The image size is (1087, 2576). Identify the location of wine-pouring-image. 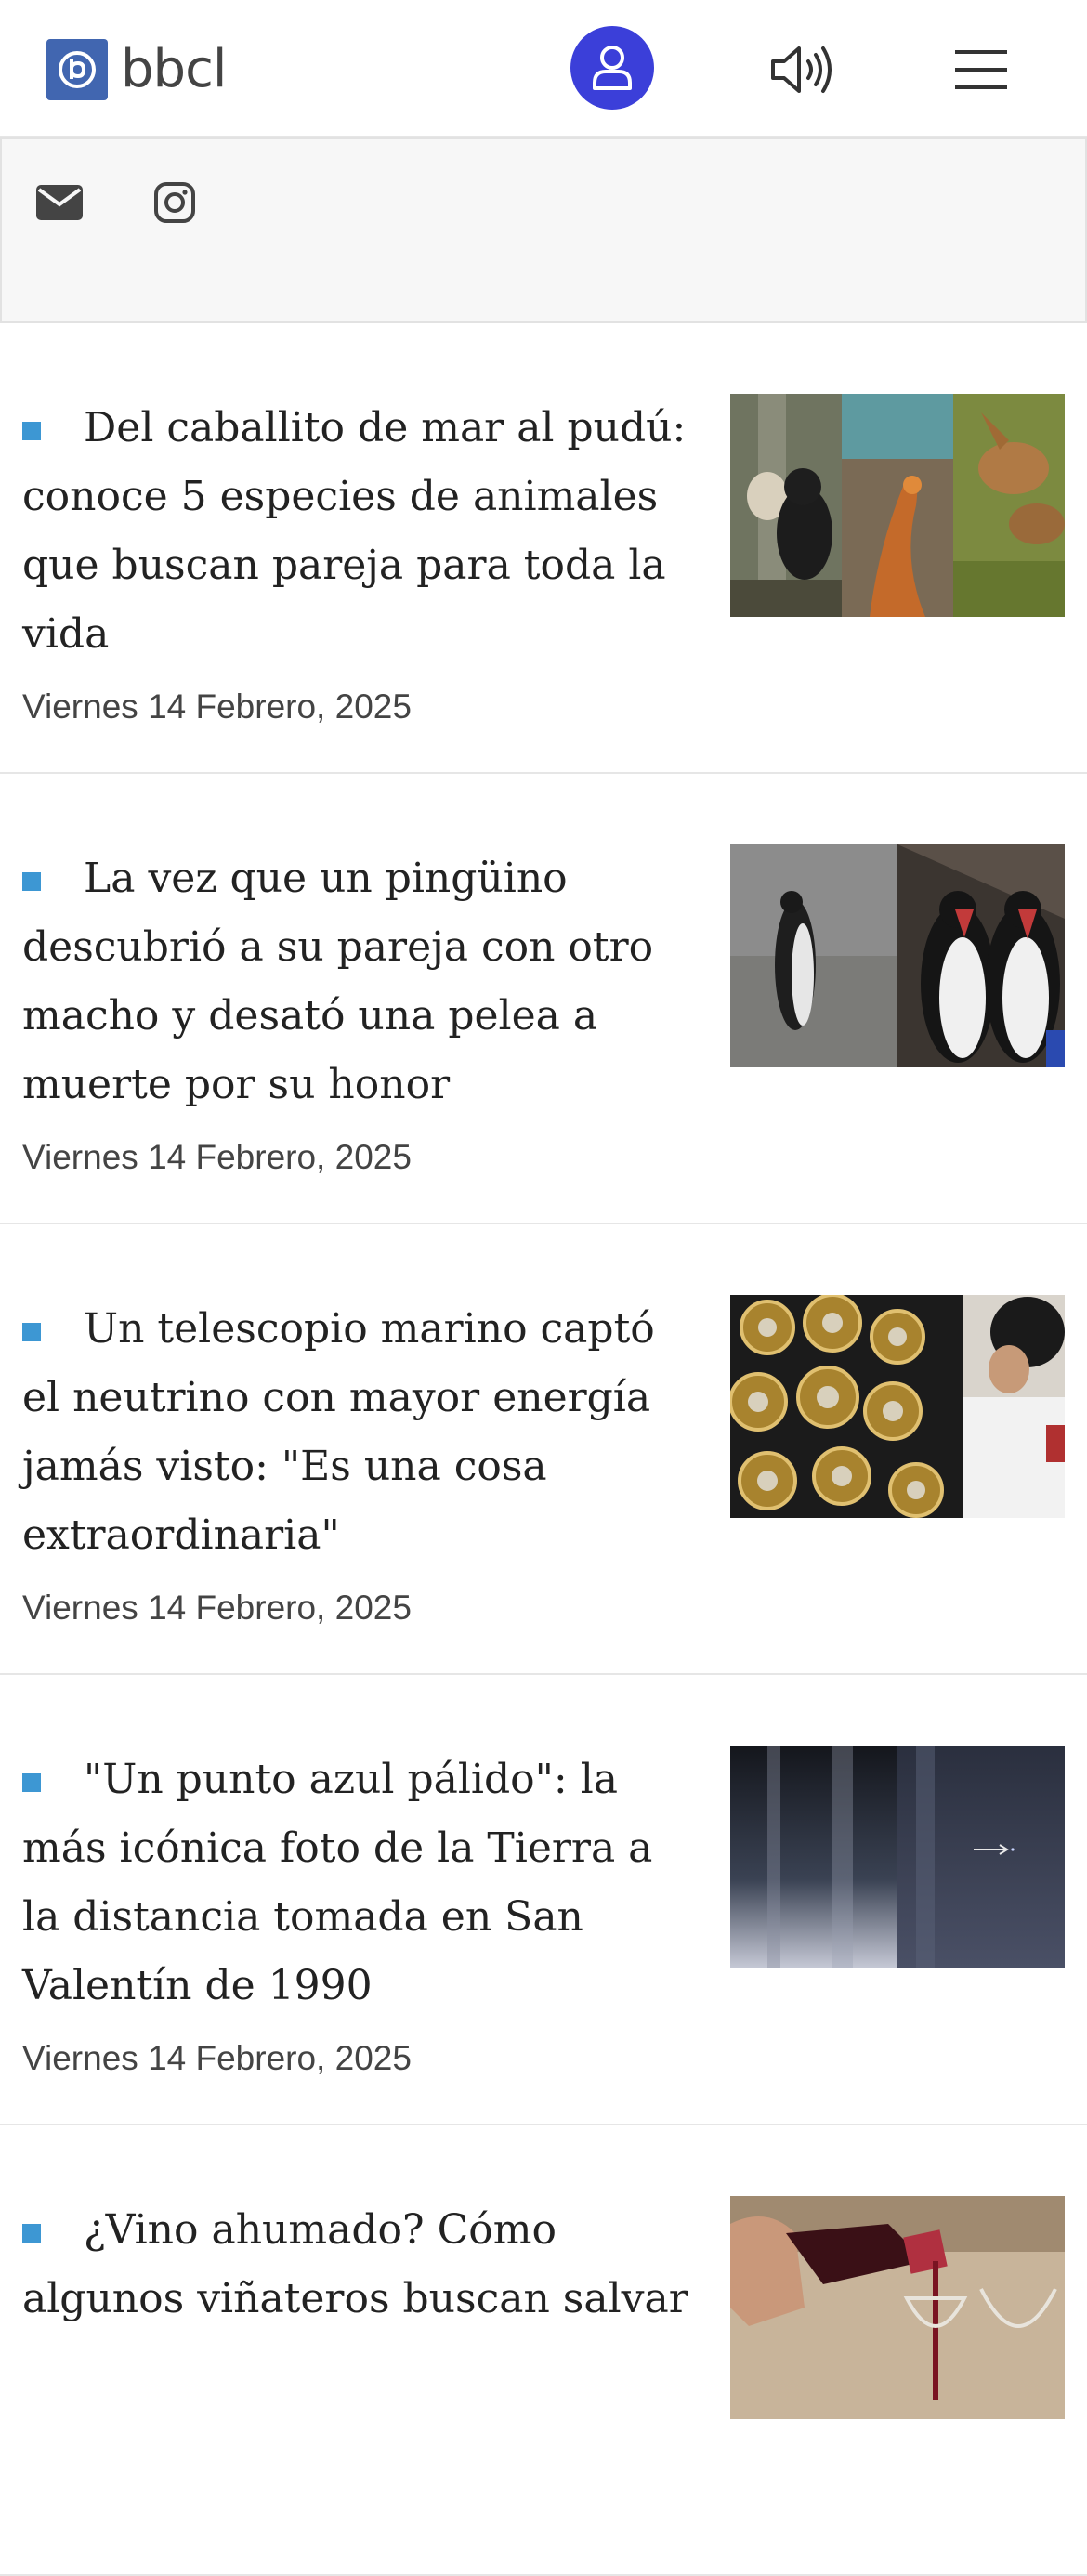
(897, 2307).